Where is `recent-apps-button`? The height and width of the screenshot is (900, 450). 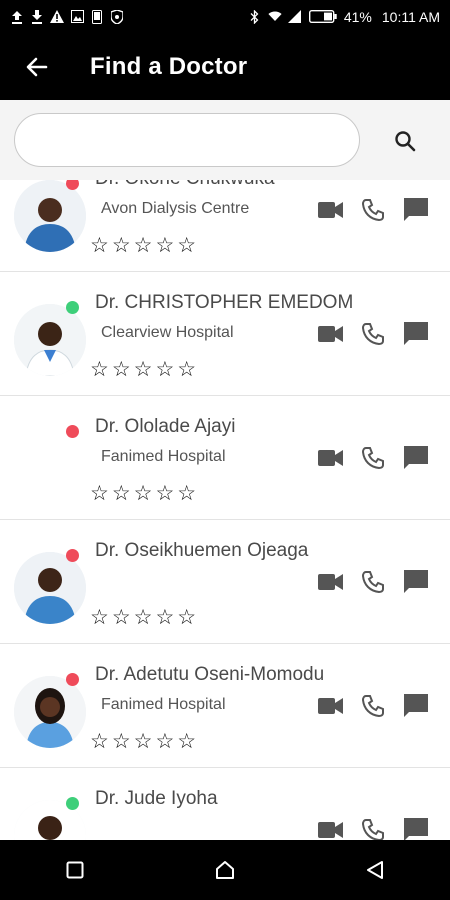 recent-apps-button is located at coordinates (75, 870).